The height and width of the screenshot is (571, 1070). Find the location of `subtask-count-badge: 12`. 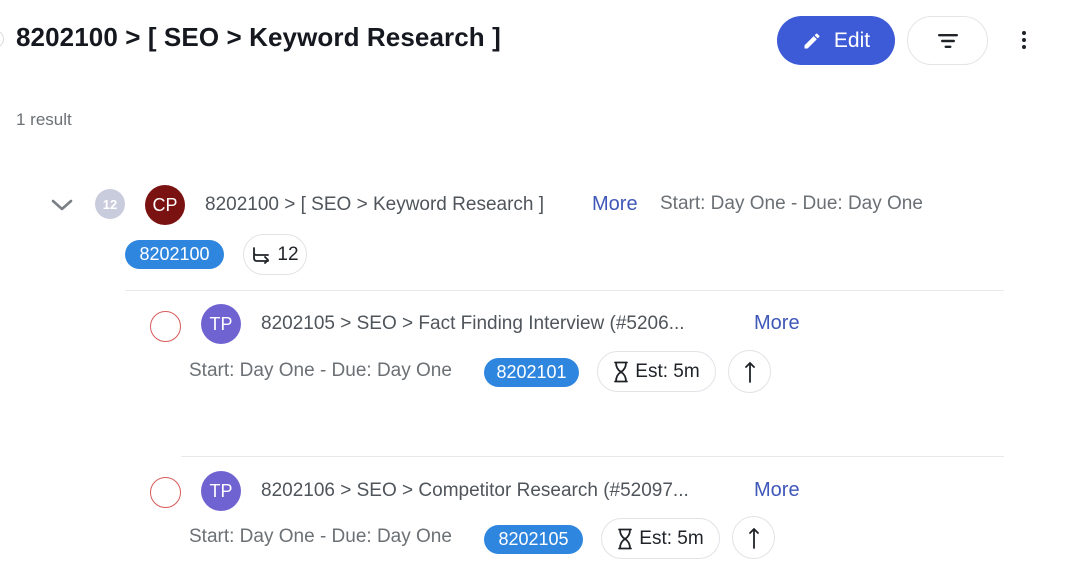

subtask-count-badge: 12 is located at coordinates (110, 204).